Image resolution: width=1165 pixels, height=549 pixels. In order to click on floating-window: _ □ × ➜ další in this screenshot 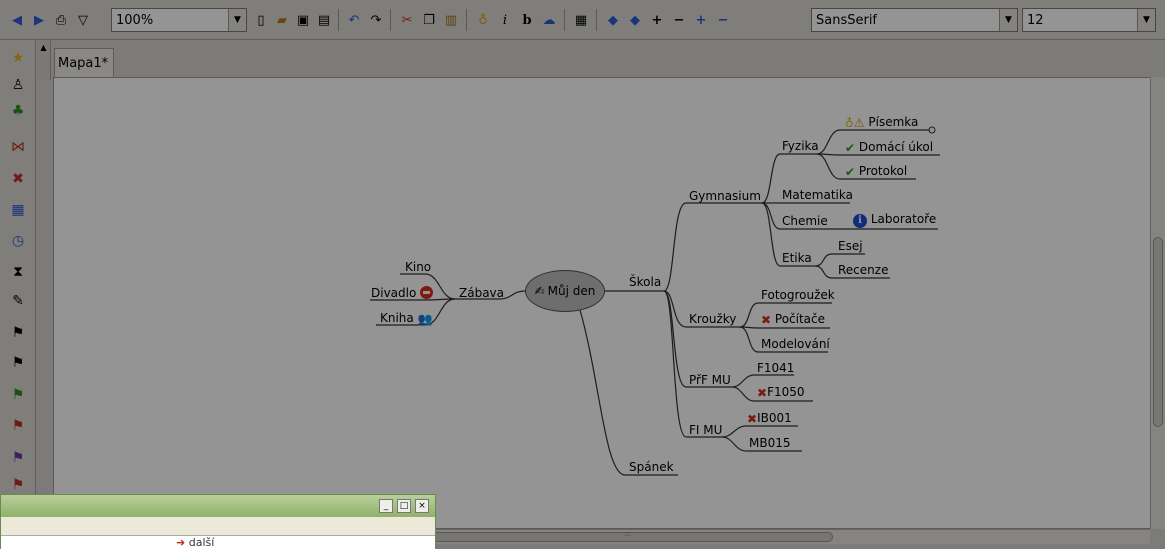, I will do `click(218, 521)`.